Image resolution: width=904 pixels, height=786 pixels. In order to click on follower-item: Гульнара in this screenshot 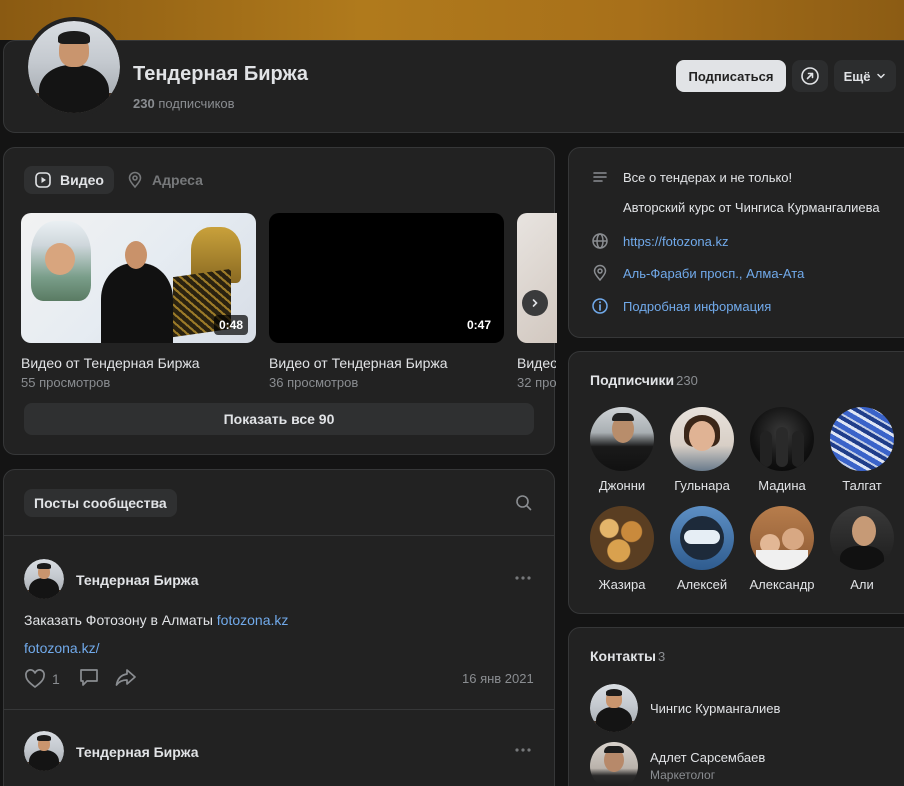, I will do `click(702, 450)`.